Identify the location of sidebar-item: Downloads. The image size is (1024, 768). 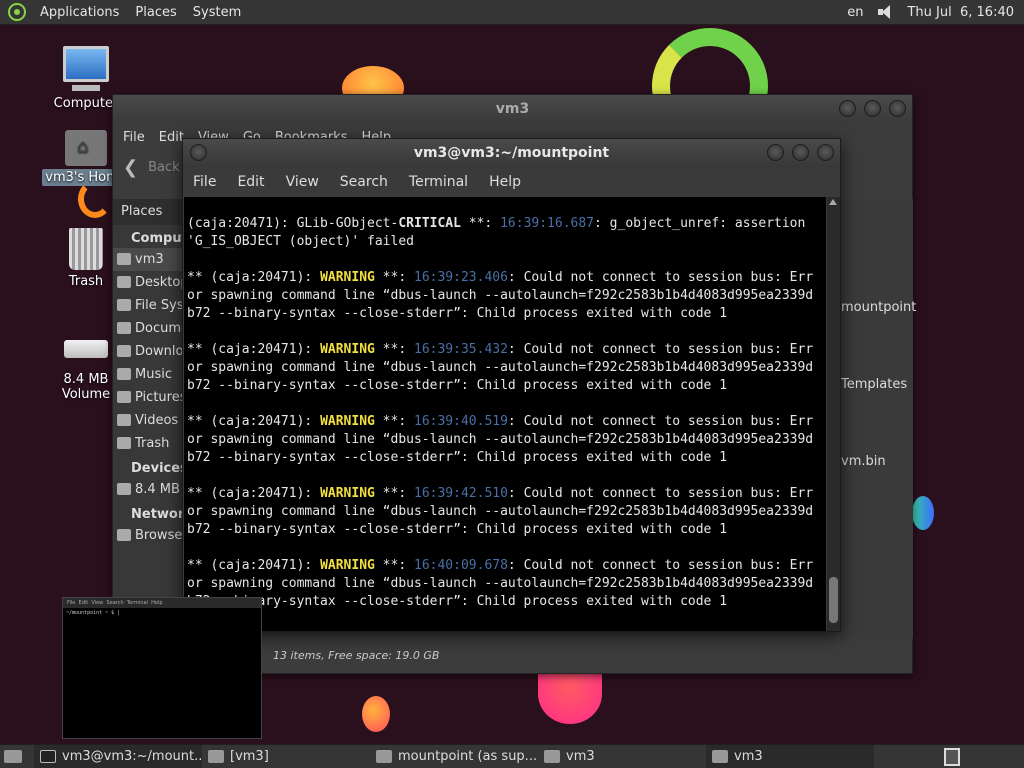
(148, 351).